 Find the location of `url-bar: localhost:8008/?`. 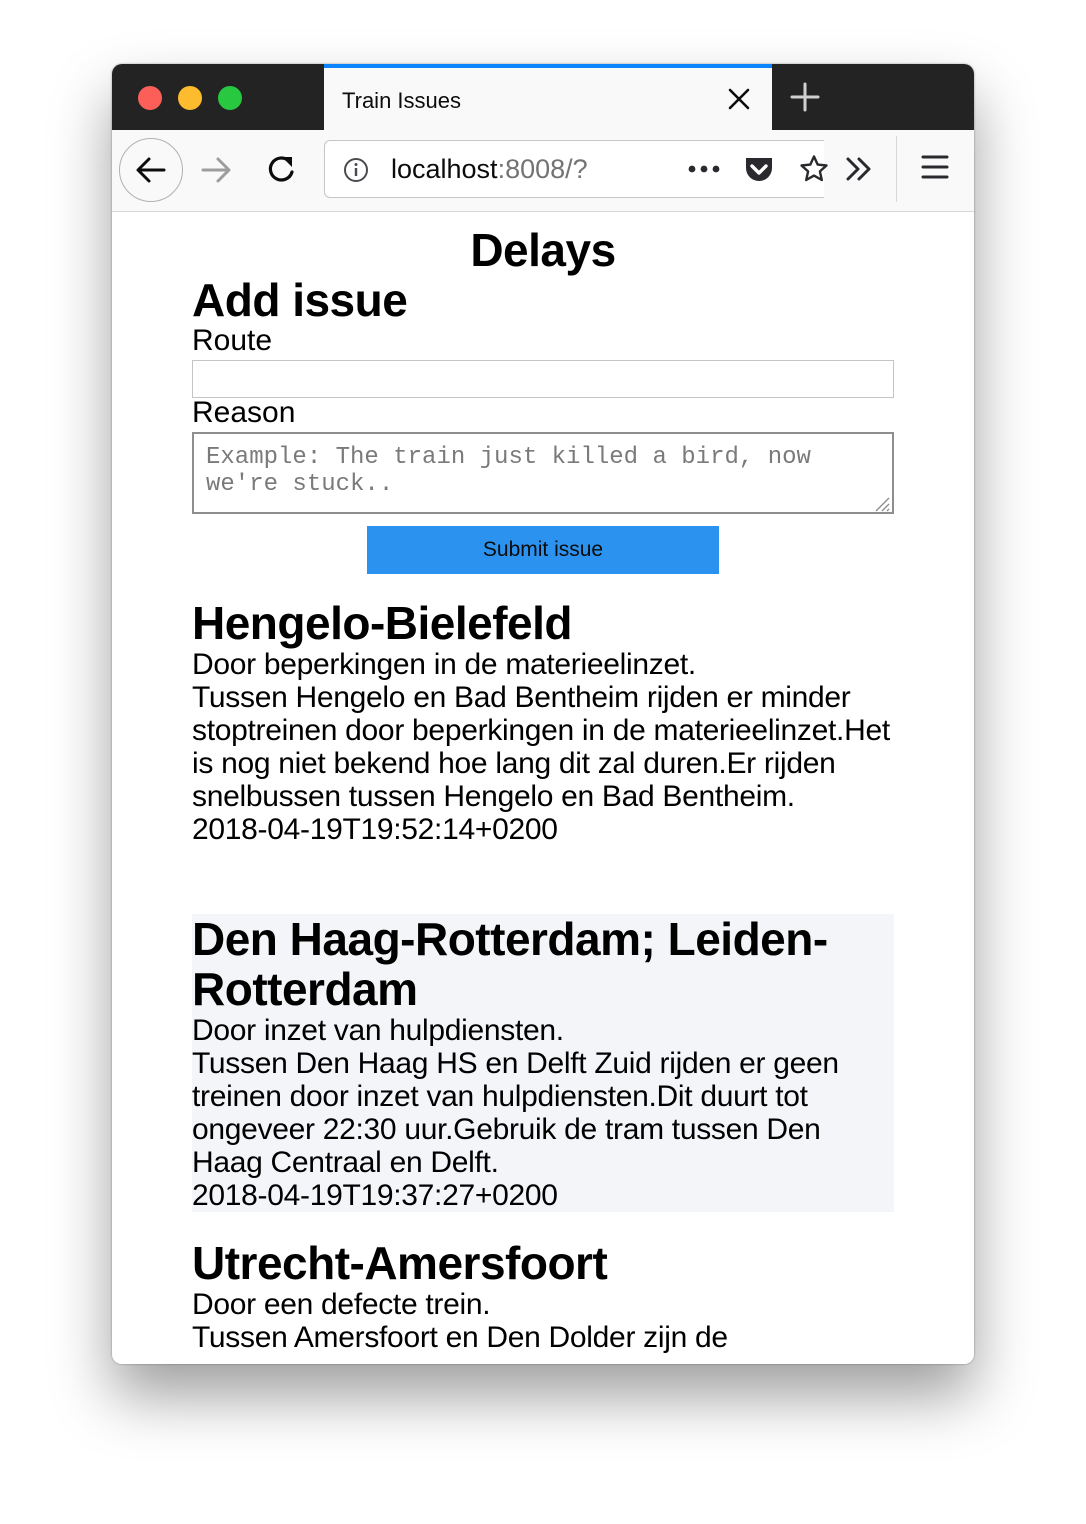

url-bar: localhost:8008/? is located at coordinates (576, 169).